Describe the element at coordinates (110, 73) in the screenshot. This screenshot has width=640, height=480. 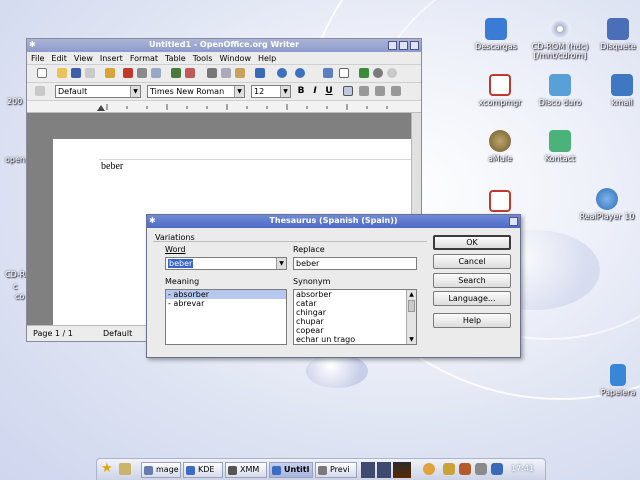
I see `edit-file-icon` at that location.